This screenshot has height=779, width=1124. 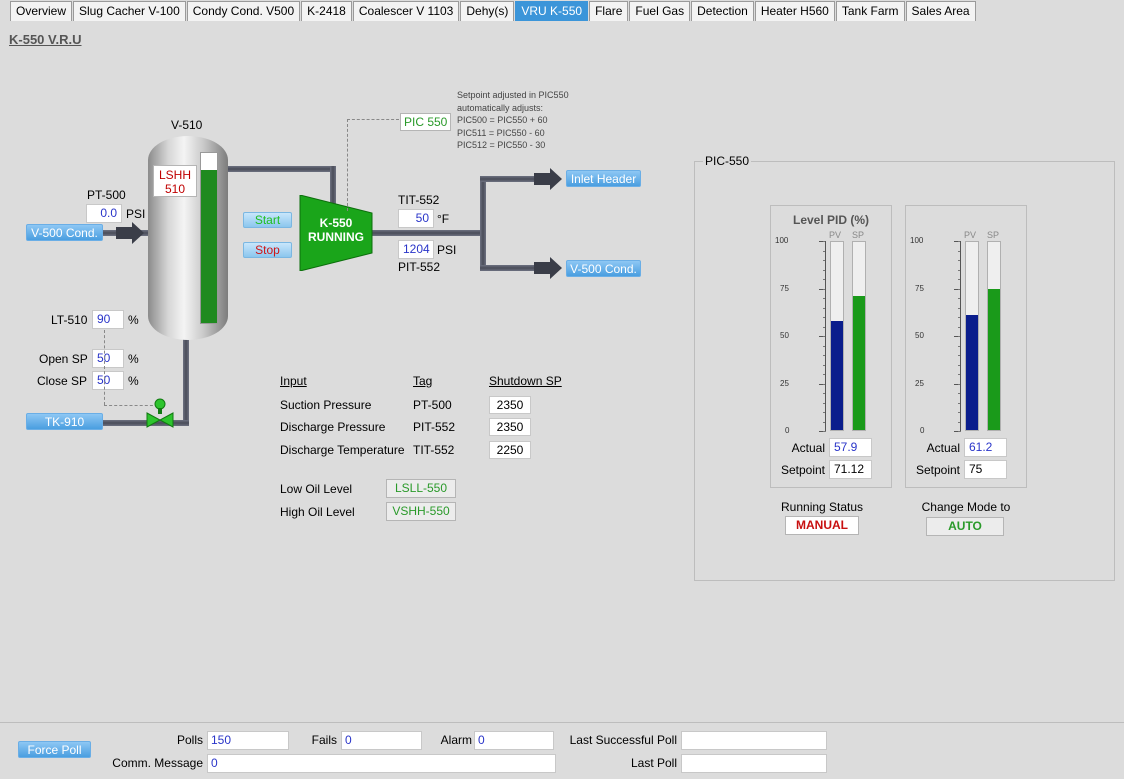 What do you see at coordinates (870, 11) in the screenshot?
I see `tab-tank-farm: Tank Farm` at bounding box center [870, 11].